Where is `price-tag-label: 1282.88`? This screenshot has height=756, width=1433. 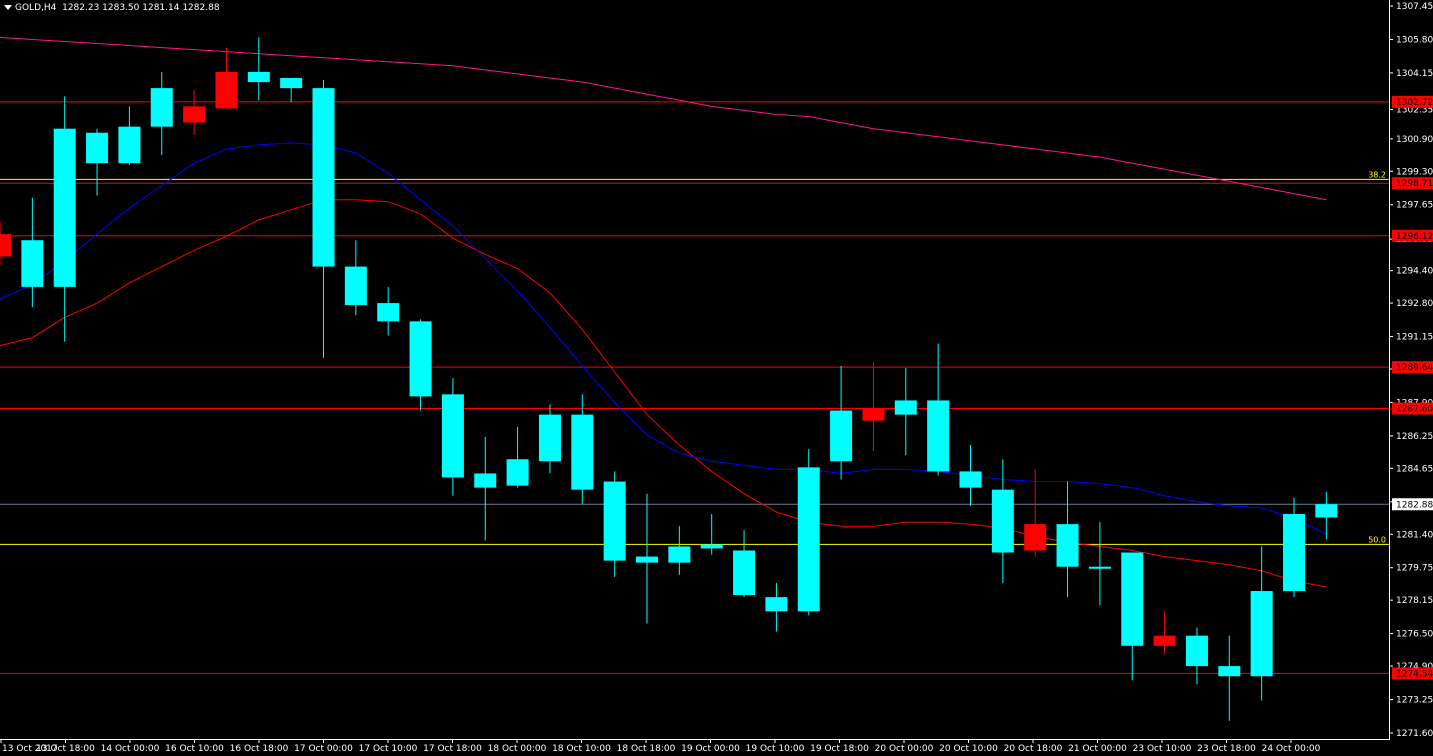
price-tag-label: 1282.88 is located at coordinates (1414, 505).